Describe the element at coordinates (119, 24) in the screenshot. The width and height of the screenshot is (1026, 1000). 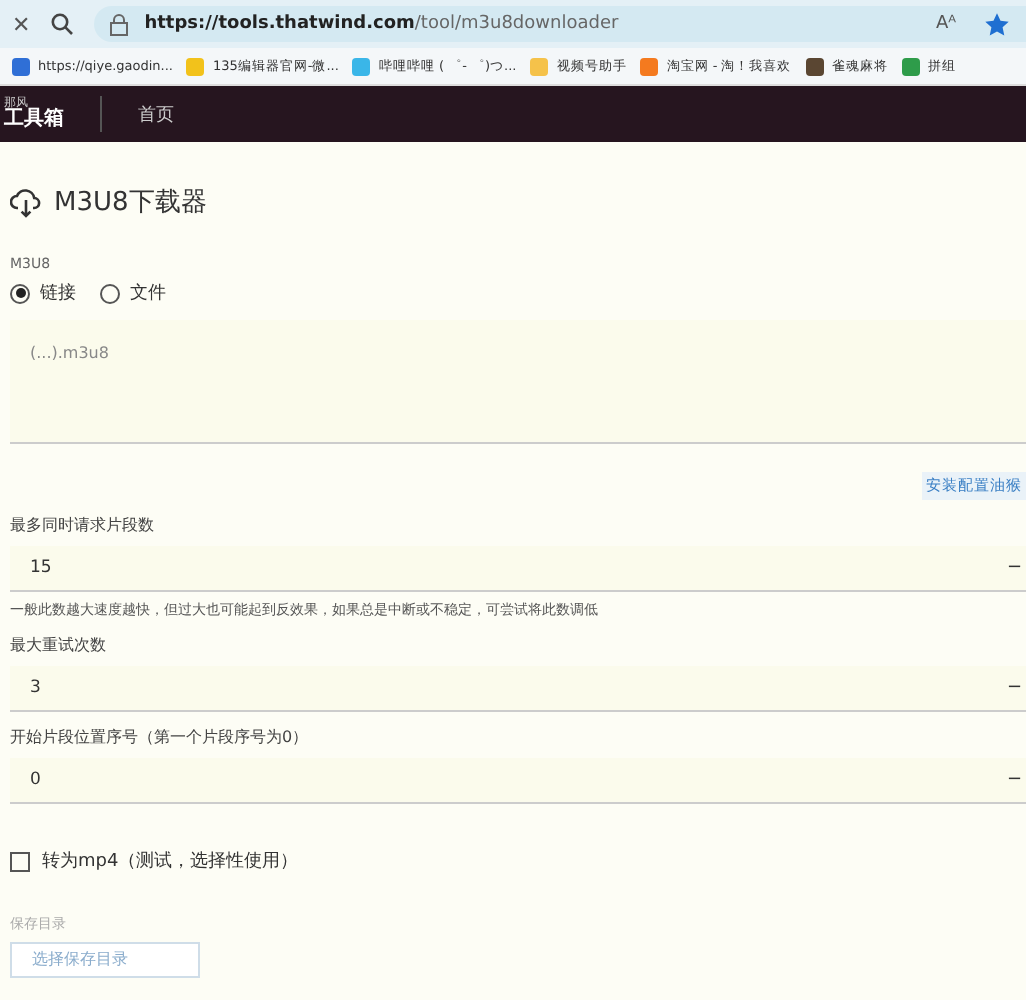
I see `lock-icon` at that location.